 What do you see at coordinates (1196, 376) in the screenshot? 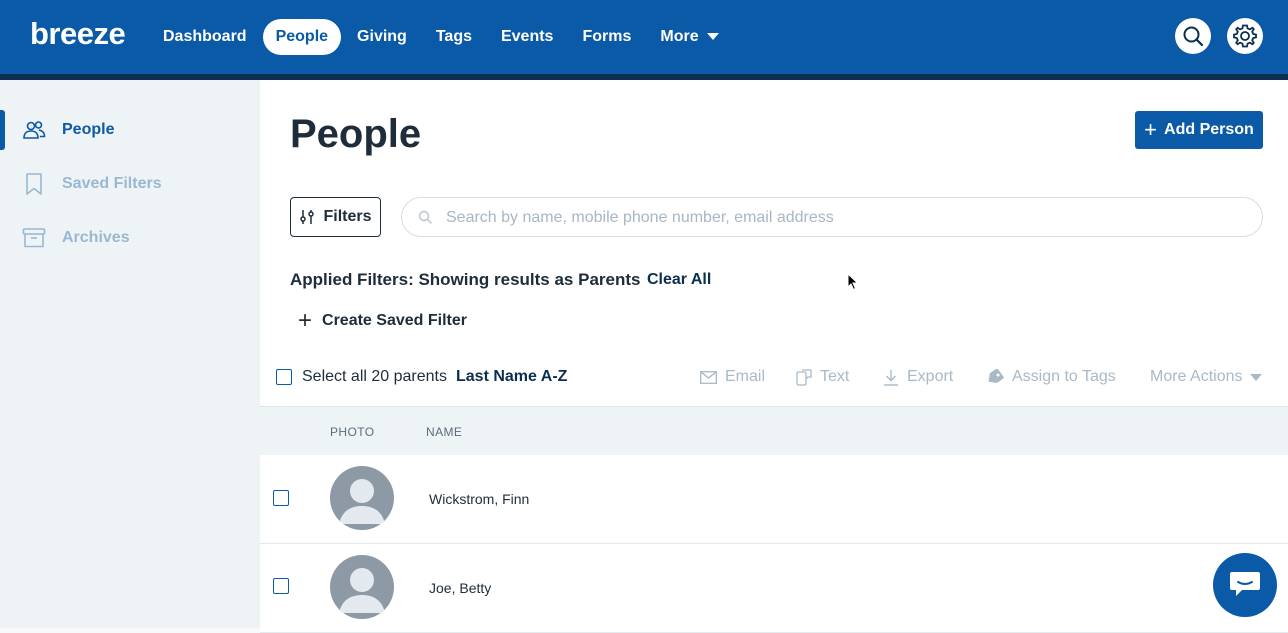
I see `more-actions-label: More Actions` at bounding box center [1196, 376].